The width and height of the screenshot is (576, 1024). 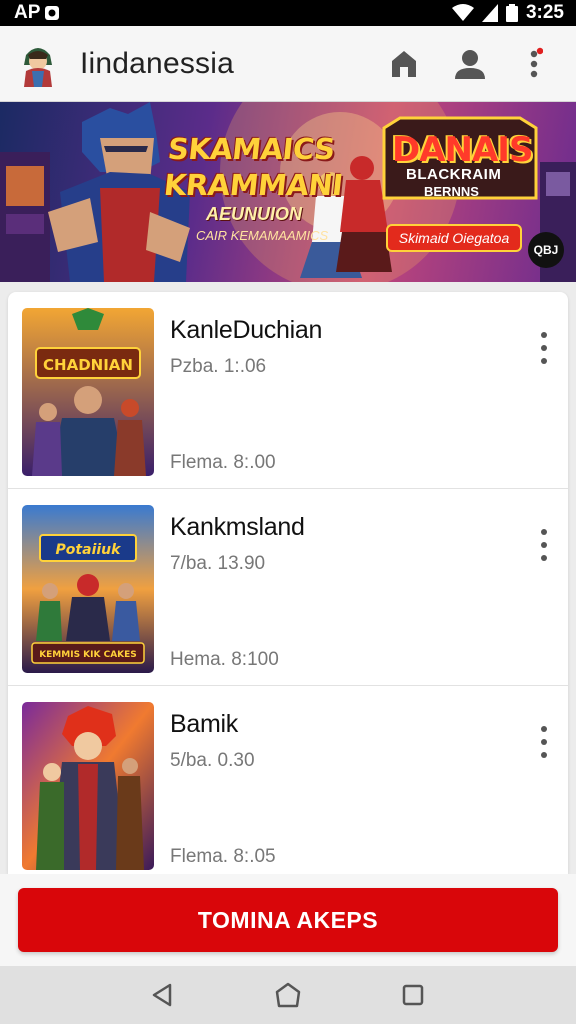 What do you see at coordinates (223, 856) in the screenshot?
I see `game-size: Flema. 8:.05` at bounding box center [223, 856].